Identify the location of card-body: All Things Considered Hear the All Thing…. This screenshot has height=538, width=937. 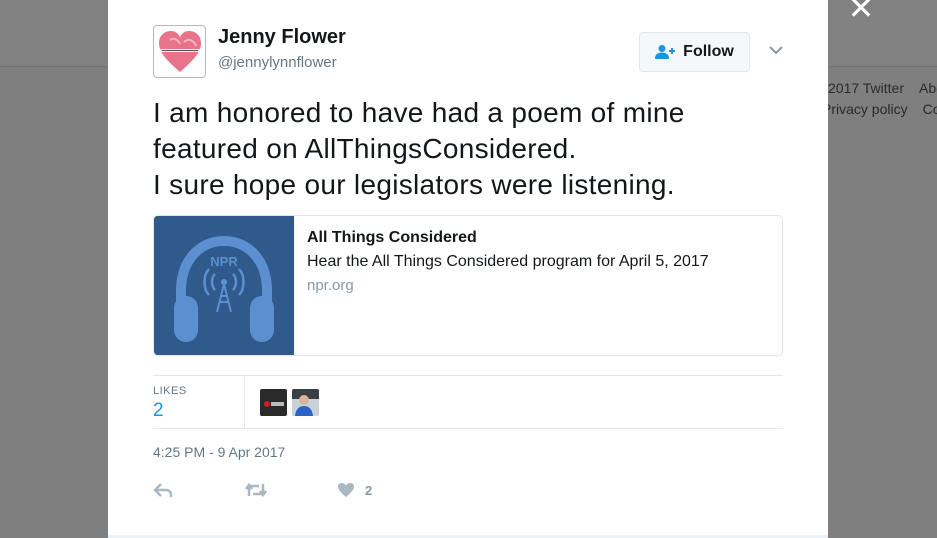
(508, 285).